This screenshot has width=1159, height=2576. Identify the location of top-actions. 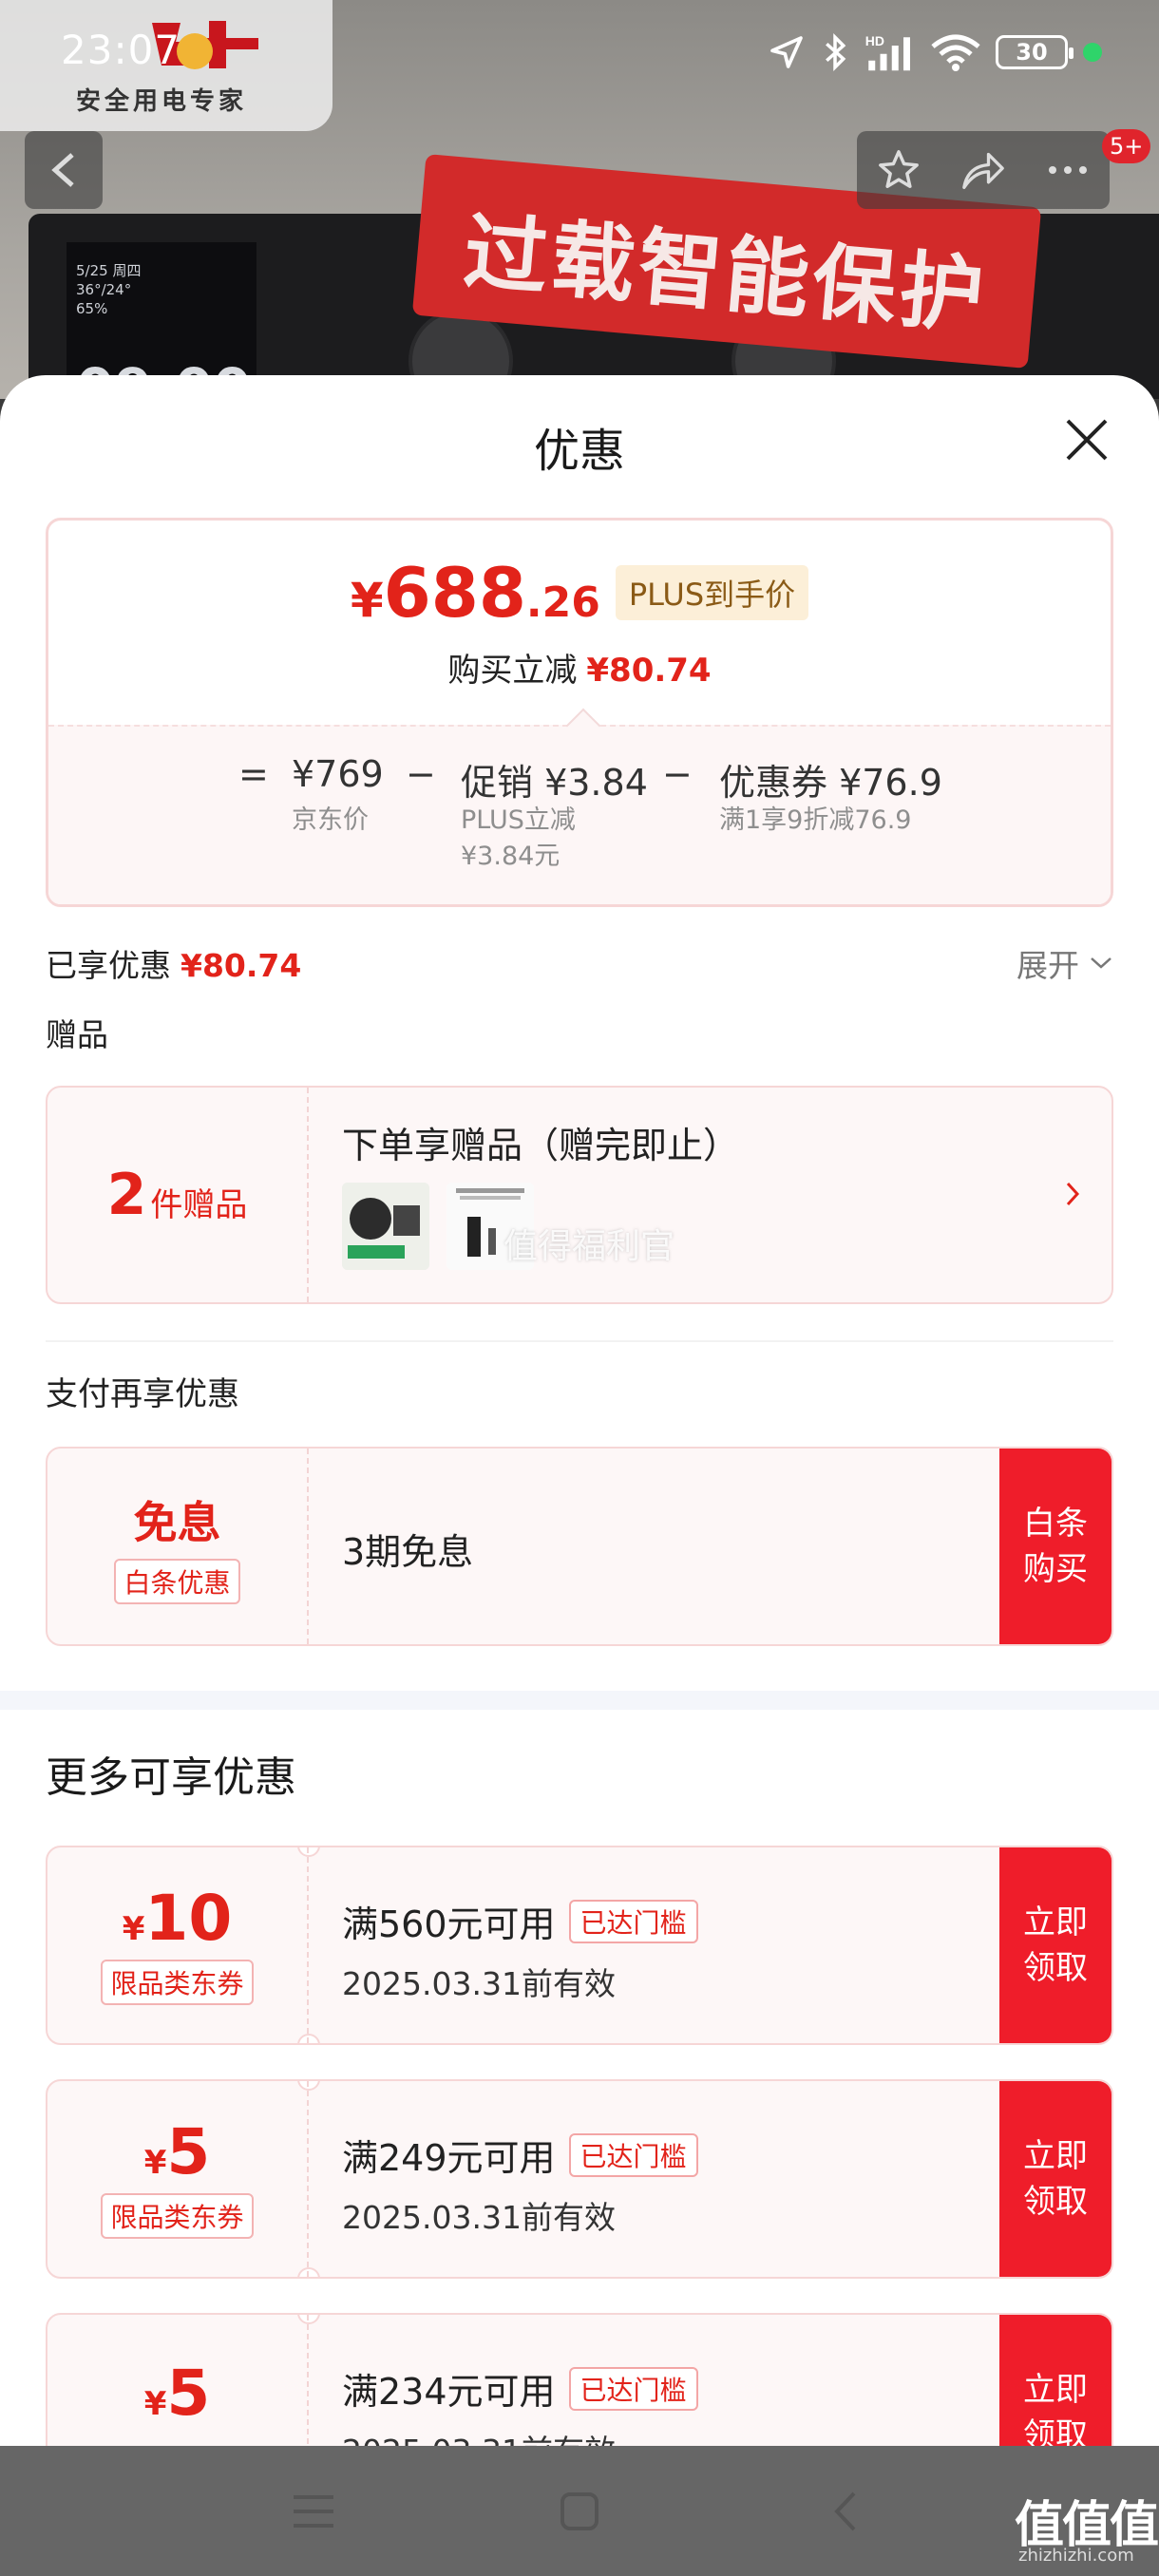
(983, 170).